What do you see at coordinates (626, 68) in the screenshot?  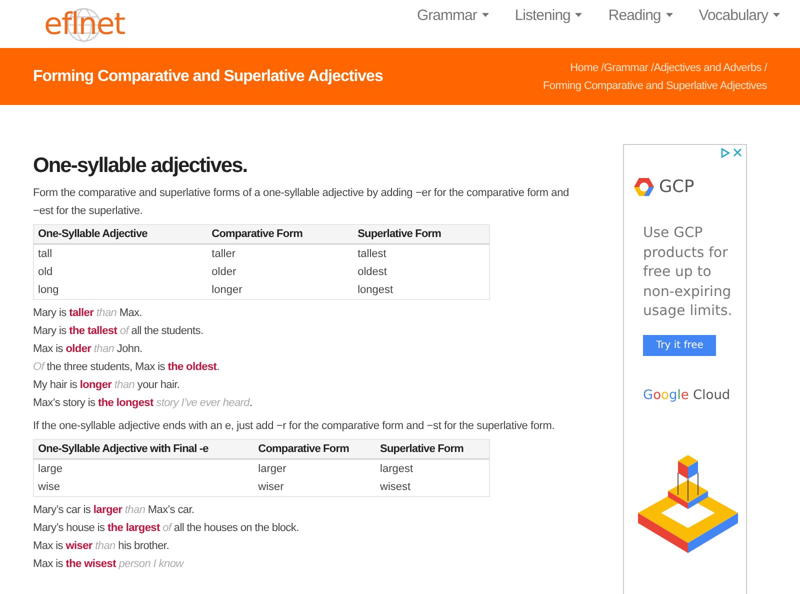 I see `breadcrumb-link: Grammar` at bounding box center [626, 68].